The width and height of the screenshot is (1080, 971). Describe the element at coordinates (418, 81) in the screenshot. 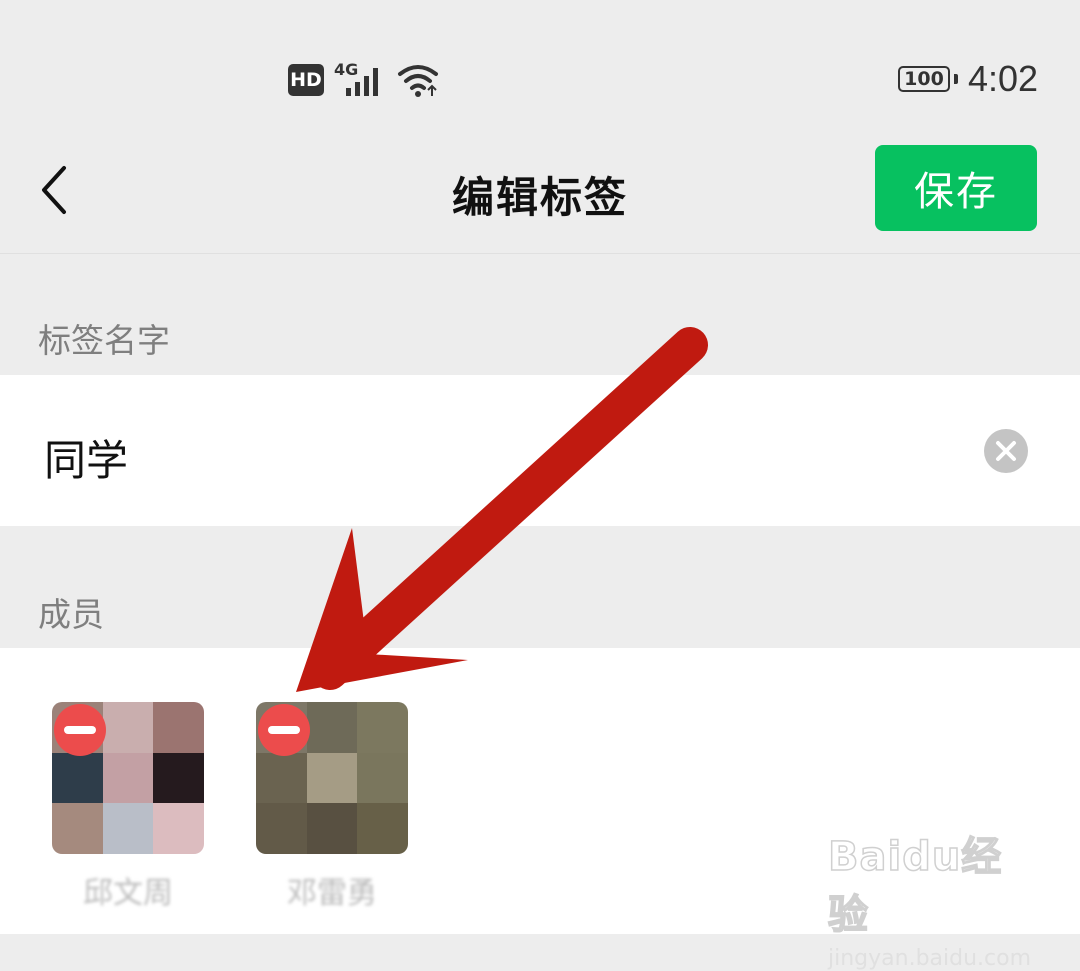

I see `wifi-icon` at that location.